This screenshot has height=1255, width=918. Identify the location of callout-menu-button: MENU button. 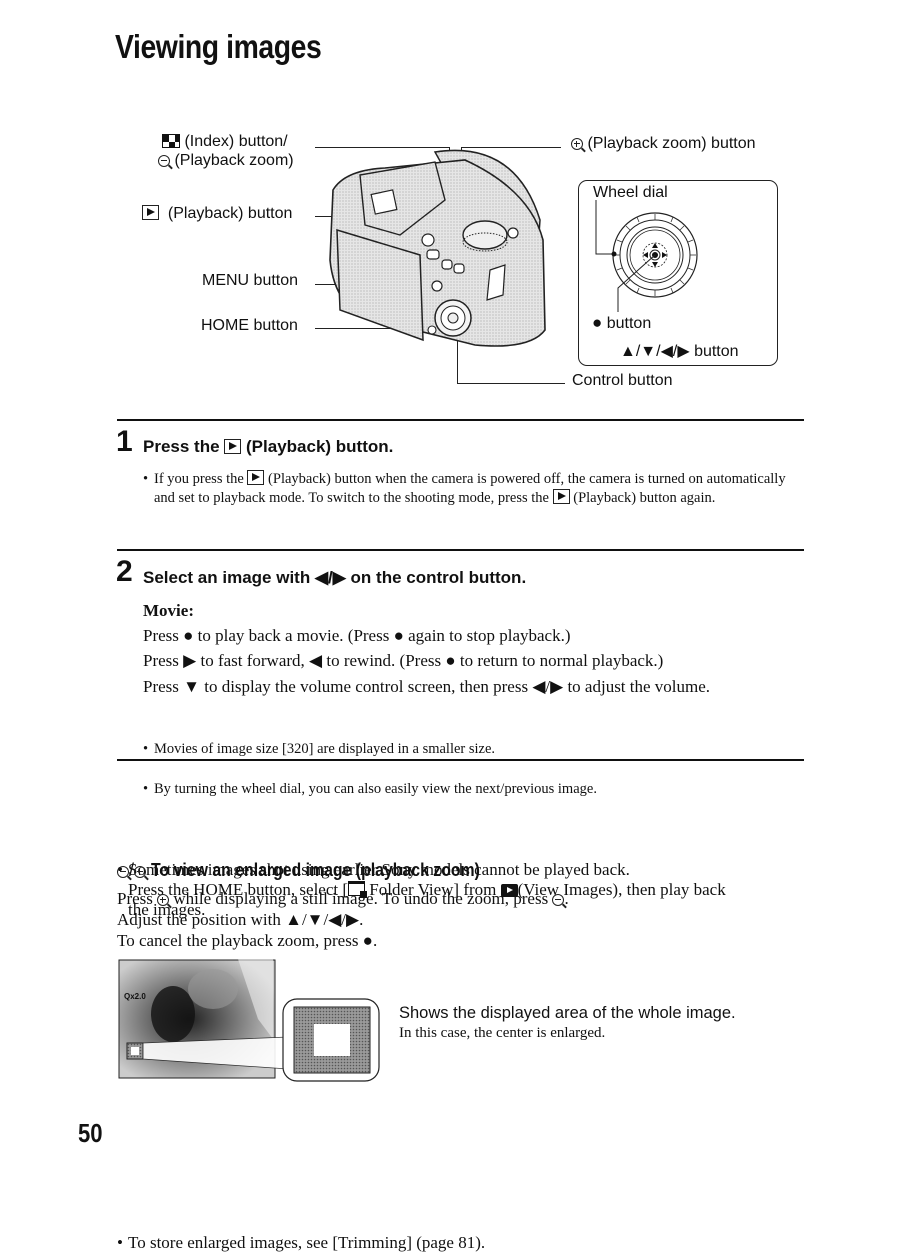
(250, 280).